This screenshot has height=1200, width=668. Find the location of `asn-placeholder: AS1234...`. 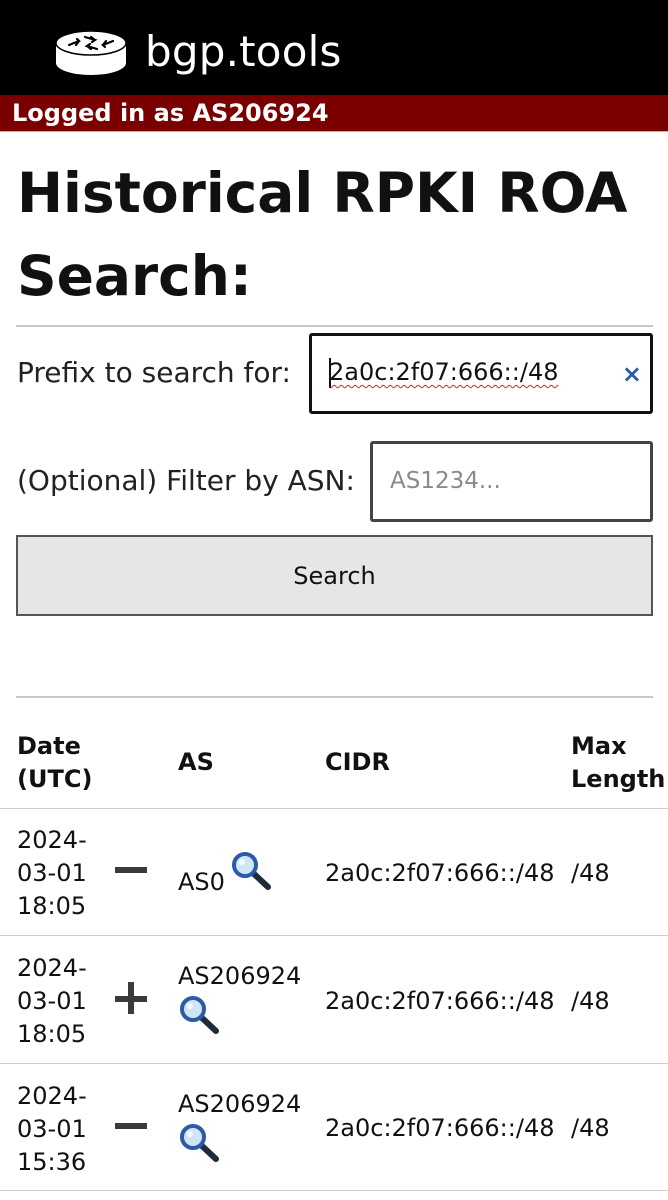

asn-placeholder: AS1234... is located at coordinates (445, 481).